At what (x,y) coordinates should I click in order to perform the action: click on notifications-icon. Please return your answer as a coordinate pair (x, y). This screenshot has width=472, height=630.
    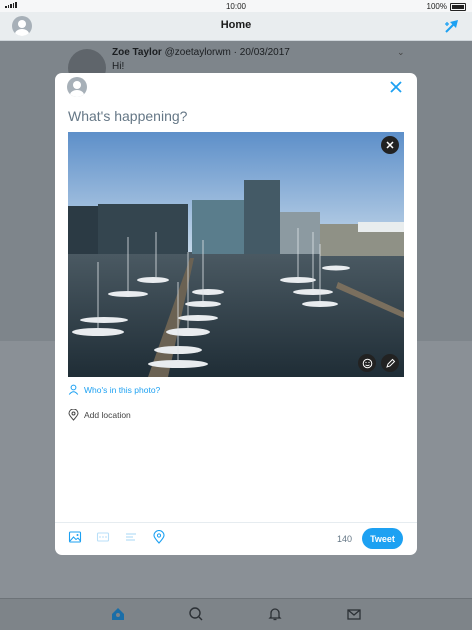
    Looking at the image, I should click on (275, 614).